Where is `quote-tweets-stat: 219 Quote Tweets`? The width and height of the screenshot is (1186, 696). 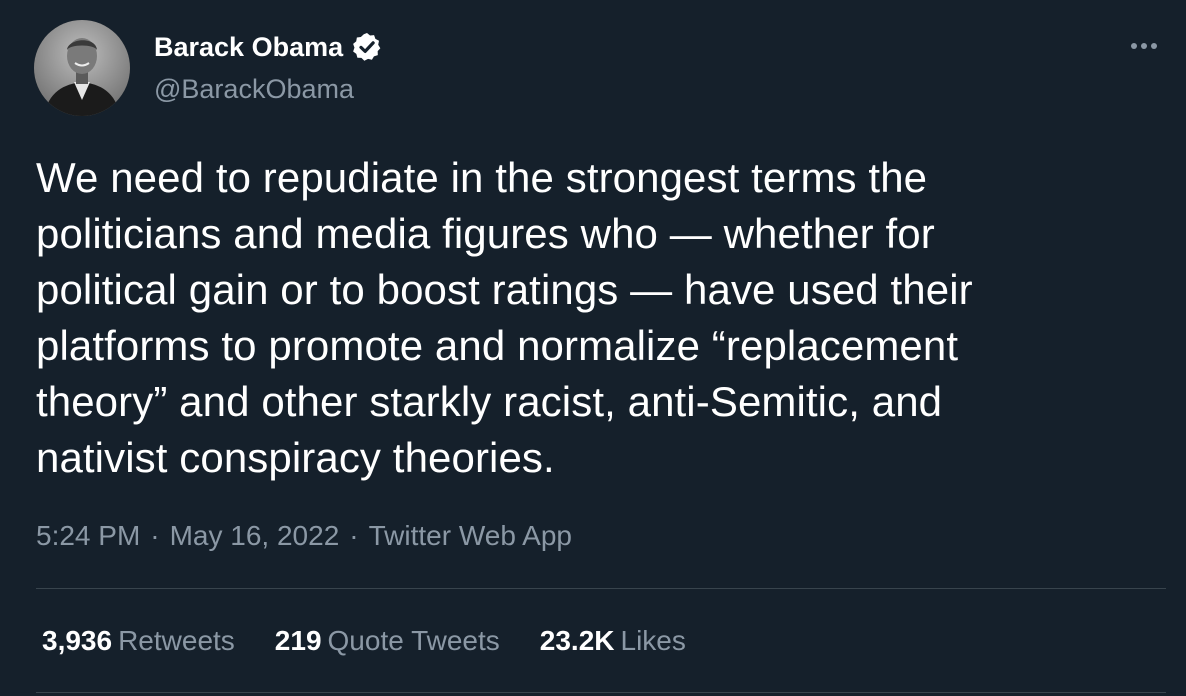
quote-tweets-stat: 219 Quote Tweets is located at coordinates (387, 641).